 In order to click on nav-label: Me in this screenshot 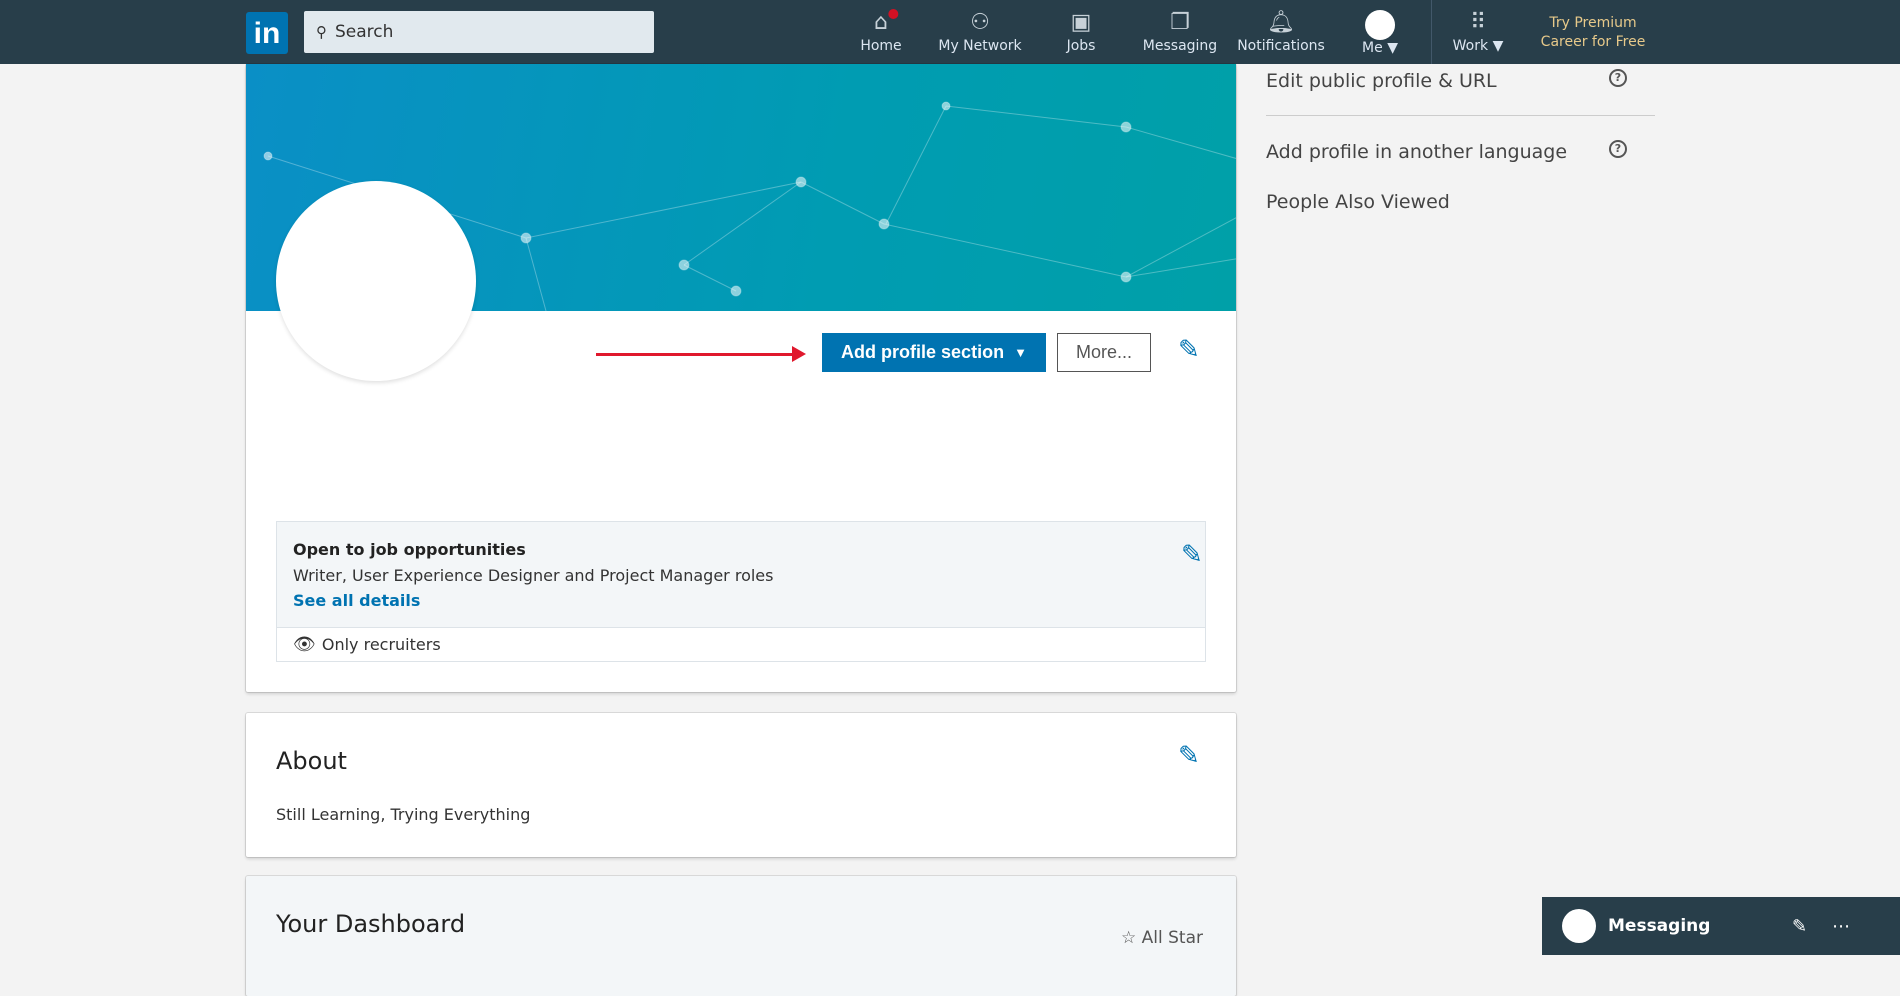, I will do `click(1372, 48)`.